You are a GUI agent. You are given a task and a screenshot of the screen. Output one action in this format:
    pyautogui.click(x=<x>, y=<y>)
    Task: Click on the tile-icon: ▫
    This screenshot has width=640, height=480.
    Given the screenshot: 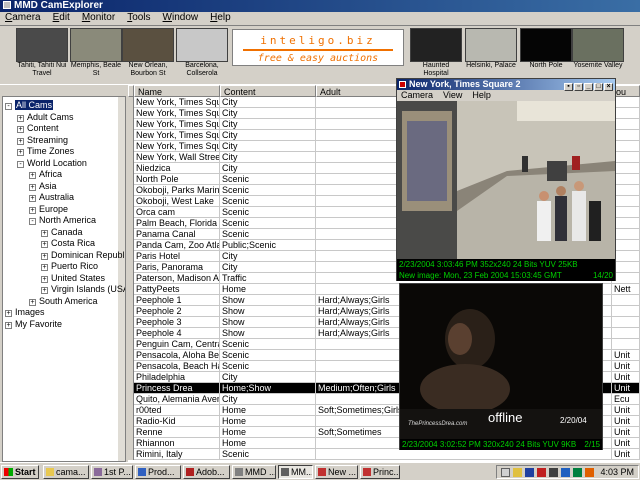 What is the action you would take?
    pyautogui.click(x=578, y=87)
    